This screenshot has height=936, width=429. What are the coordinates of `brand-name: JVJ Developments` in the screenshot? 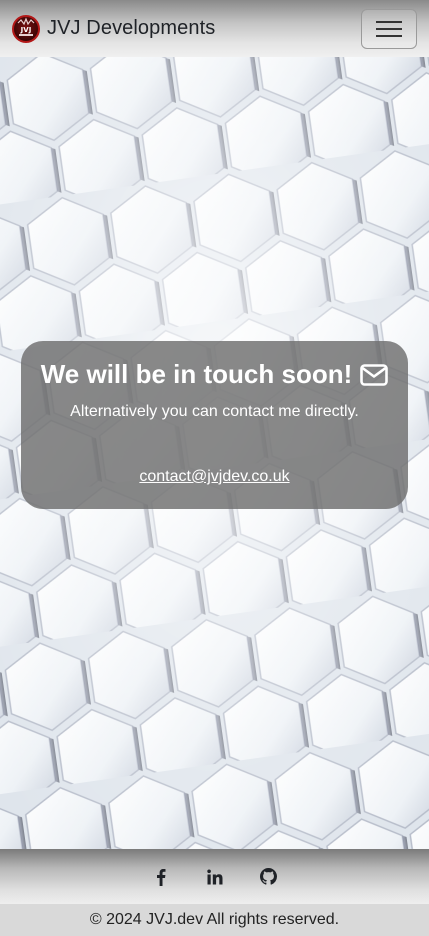 It's located at (131, 28).